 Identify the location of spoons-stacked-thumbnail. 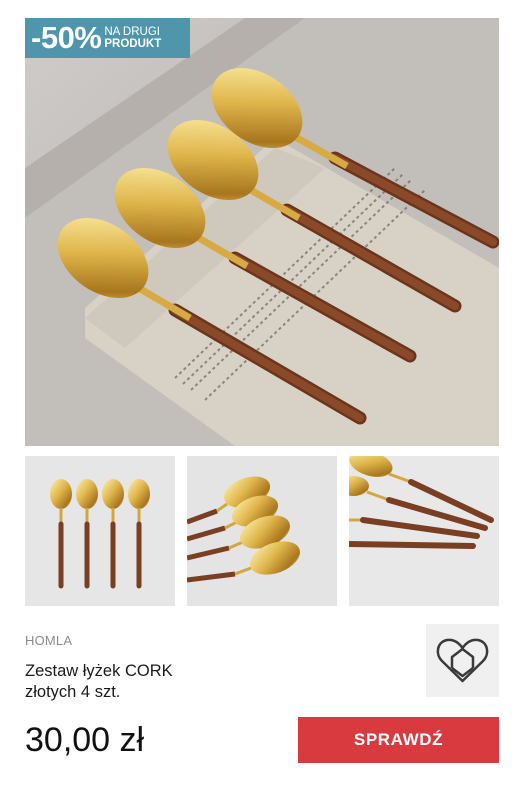
(262, 531).